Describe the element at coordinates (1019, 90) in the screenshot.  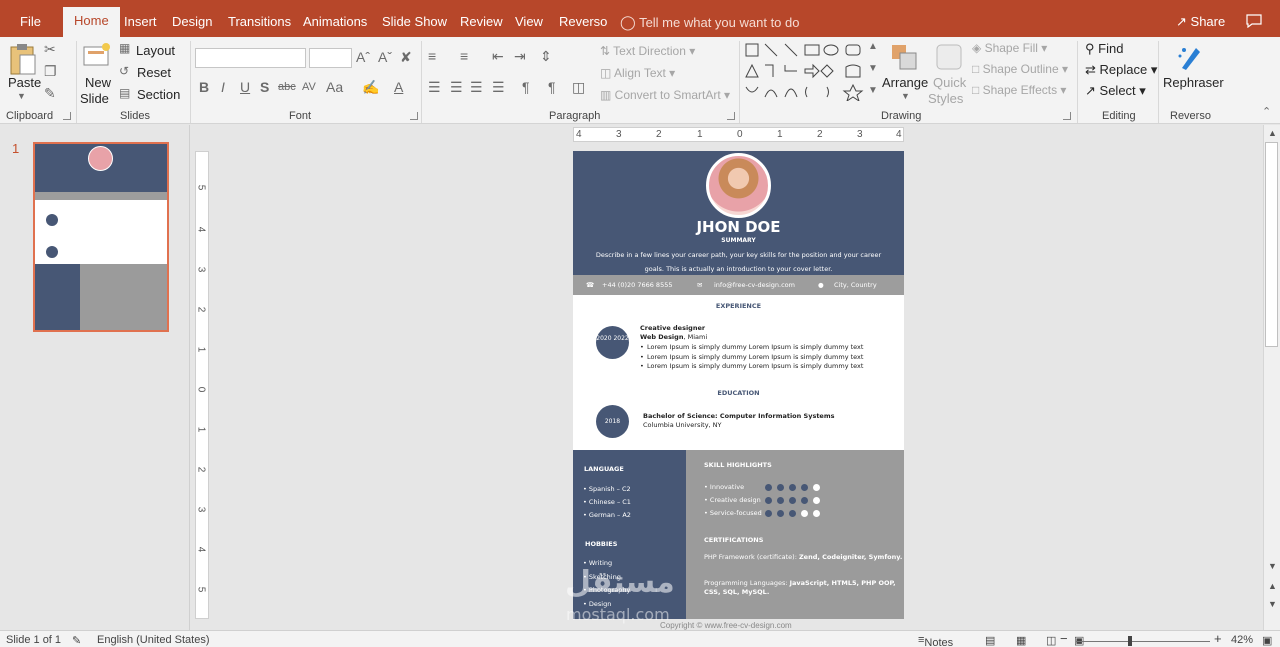
I see `shape-effects-button: □ Shape Effects ▾` at that location.